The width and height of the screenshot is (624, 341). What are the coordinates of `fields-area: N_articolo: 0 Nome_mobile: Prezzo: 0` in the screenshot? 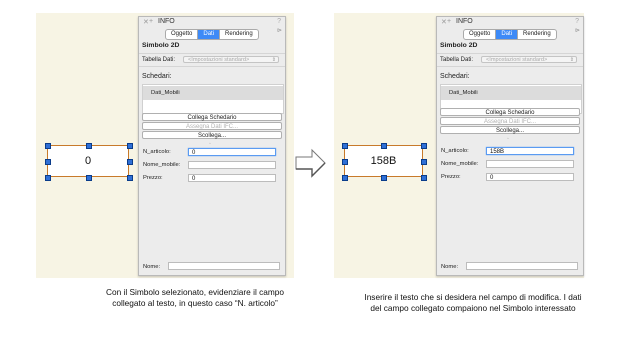 It's located at (212, 177).